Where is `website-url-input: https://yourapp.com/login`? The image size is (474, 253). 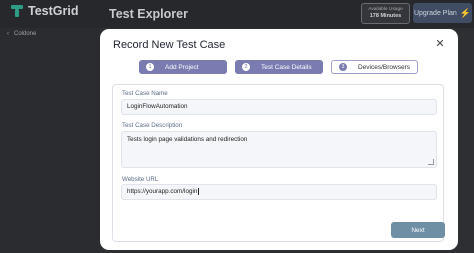 website-url-input: https://yourapp.com/login is located at coordinates (279, 192).